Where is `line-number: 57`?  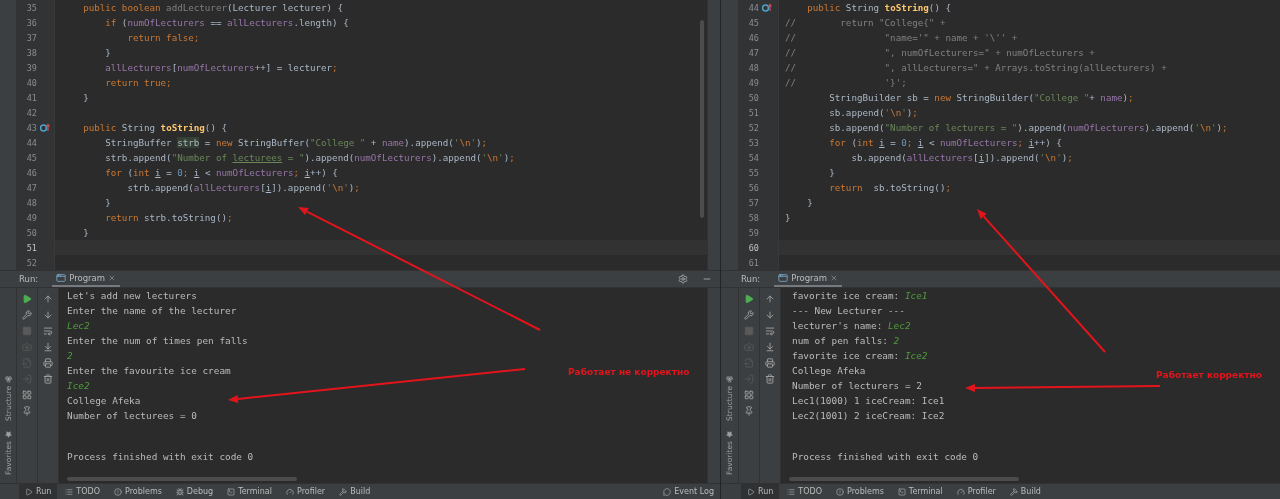
line-number: 57 is located at coordinates (753, 202).